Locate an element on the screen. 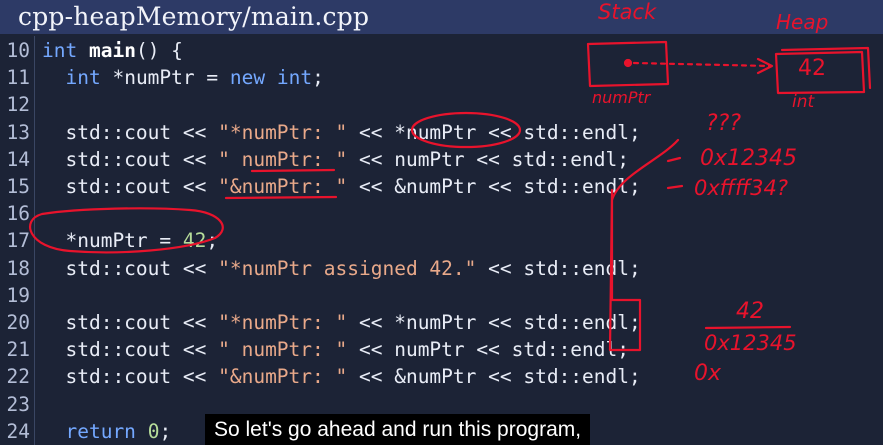  code-token: new is located at coordinates (247, 78).